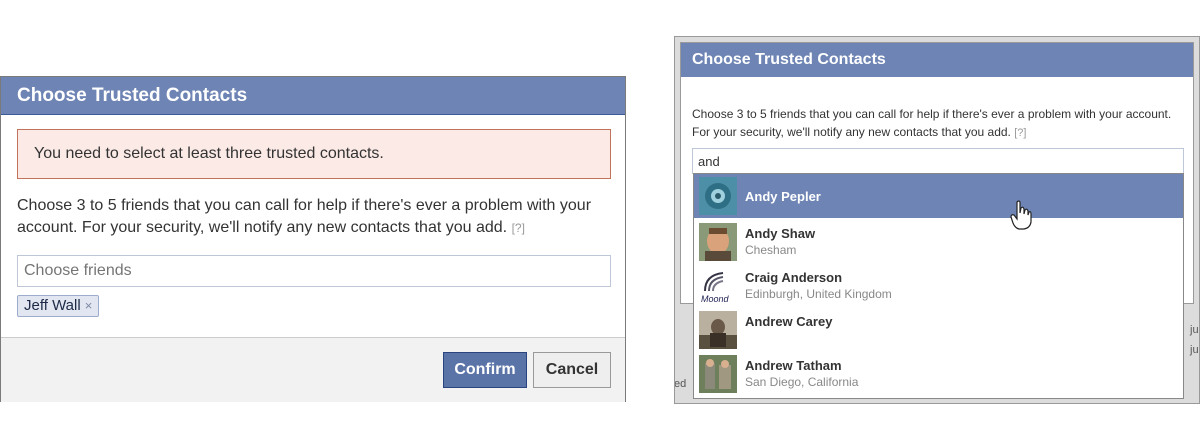 Image resolution: width=1200 pixels, height=444 pixels. I want to click on selected-friend-token: Jeff Wall ×, so click(58, 306).